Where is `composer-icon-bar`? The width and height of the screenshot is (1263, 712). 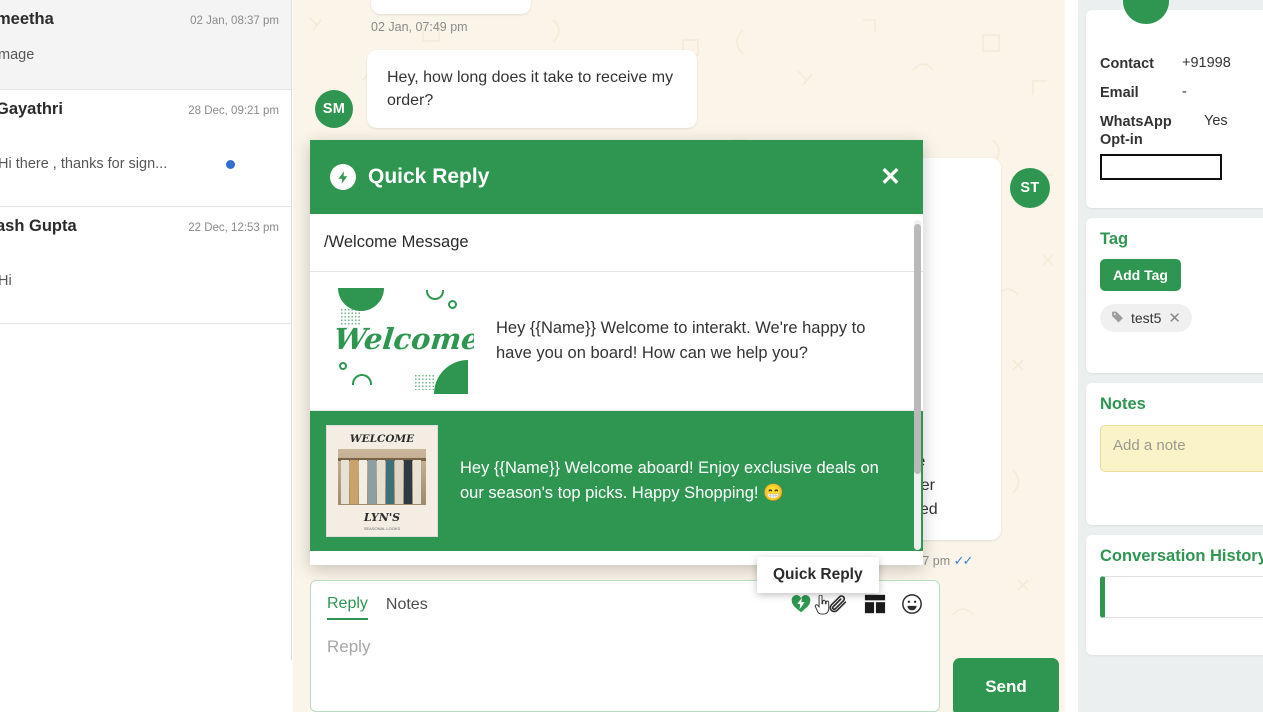 composer-icon-bar is located at coordinates (856, 604).